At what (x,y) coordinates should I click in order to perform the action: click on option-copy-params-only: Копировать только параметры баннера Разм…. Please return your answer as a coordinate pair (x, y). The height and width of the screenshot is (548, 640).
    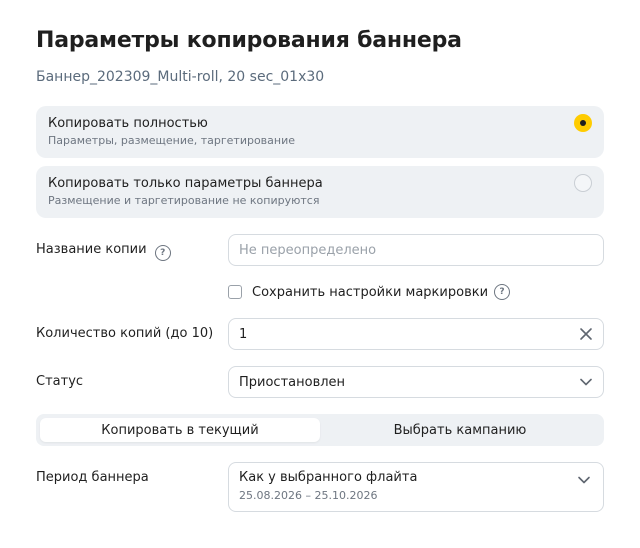
    Looking at the image, I should click on (320, 192).